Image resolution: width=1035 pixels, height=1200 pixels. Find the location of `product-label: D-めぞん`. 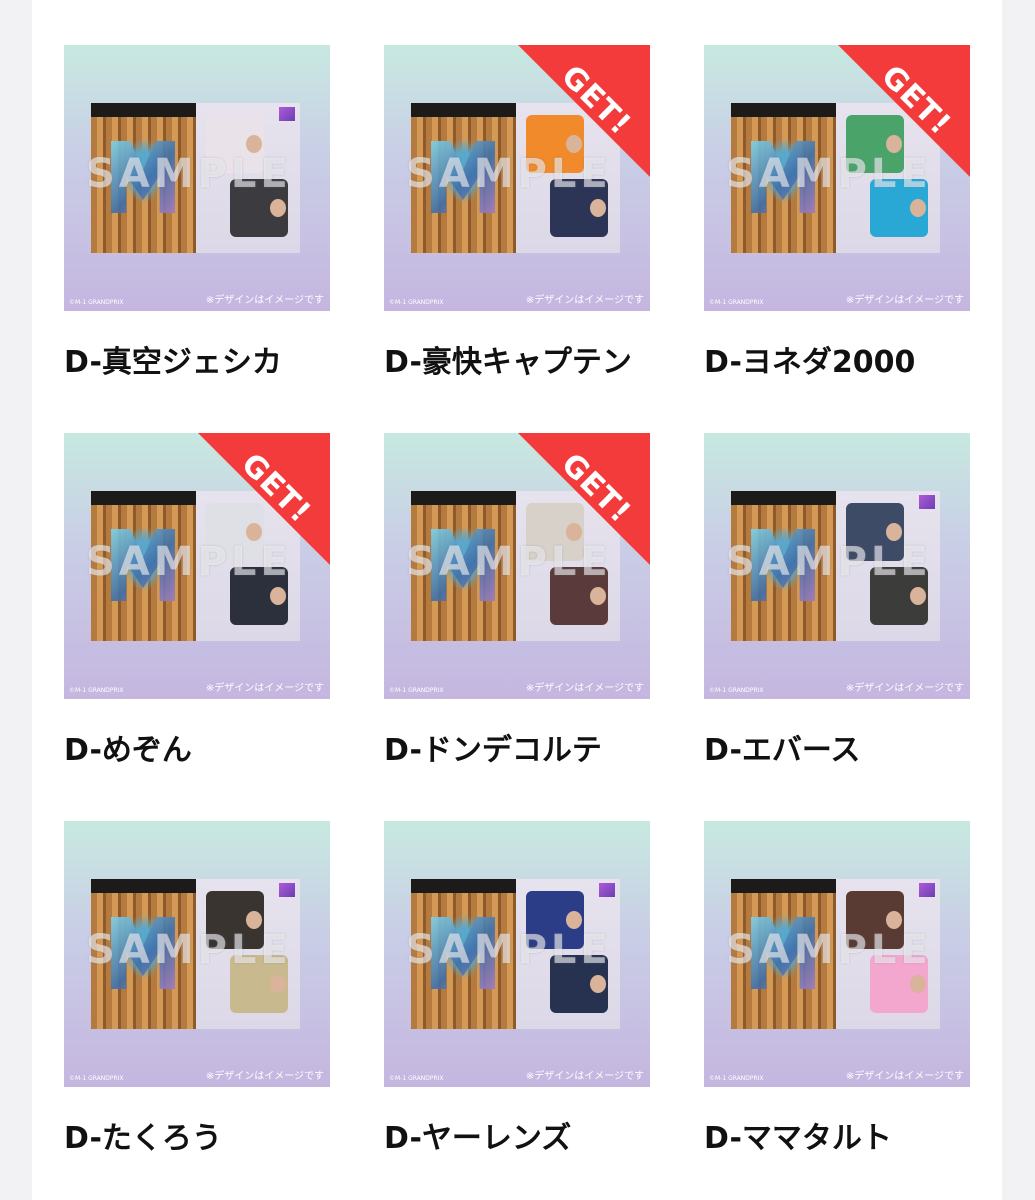

product-label: D-めぞん is located at coordinates (197, 747).